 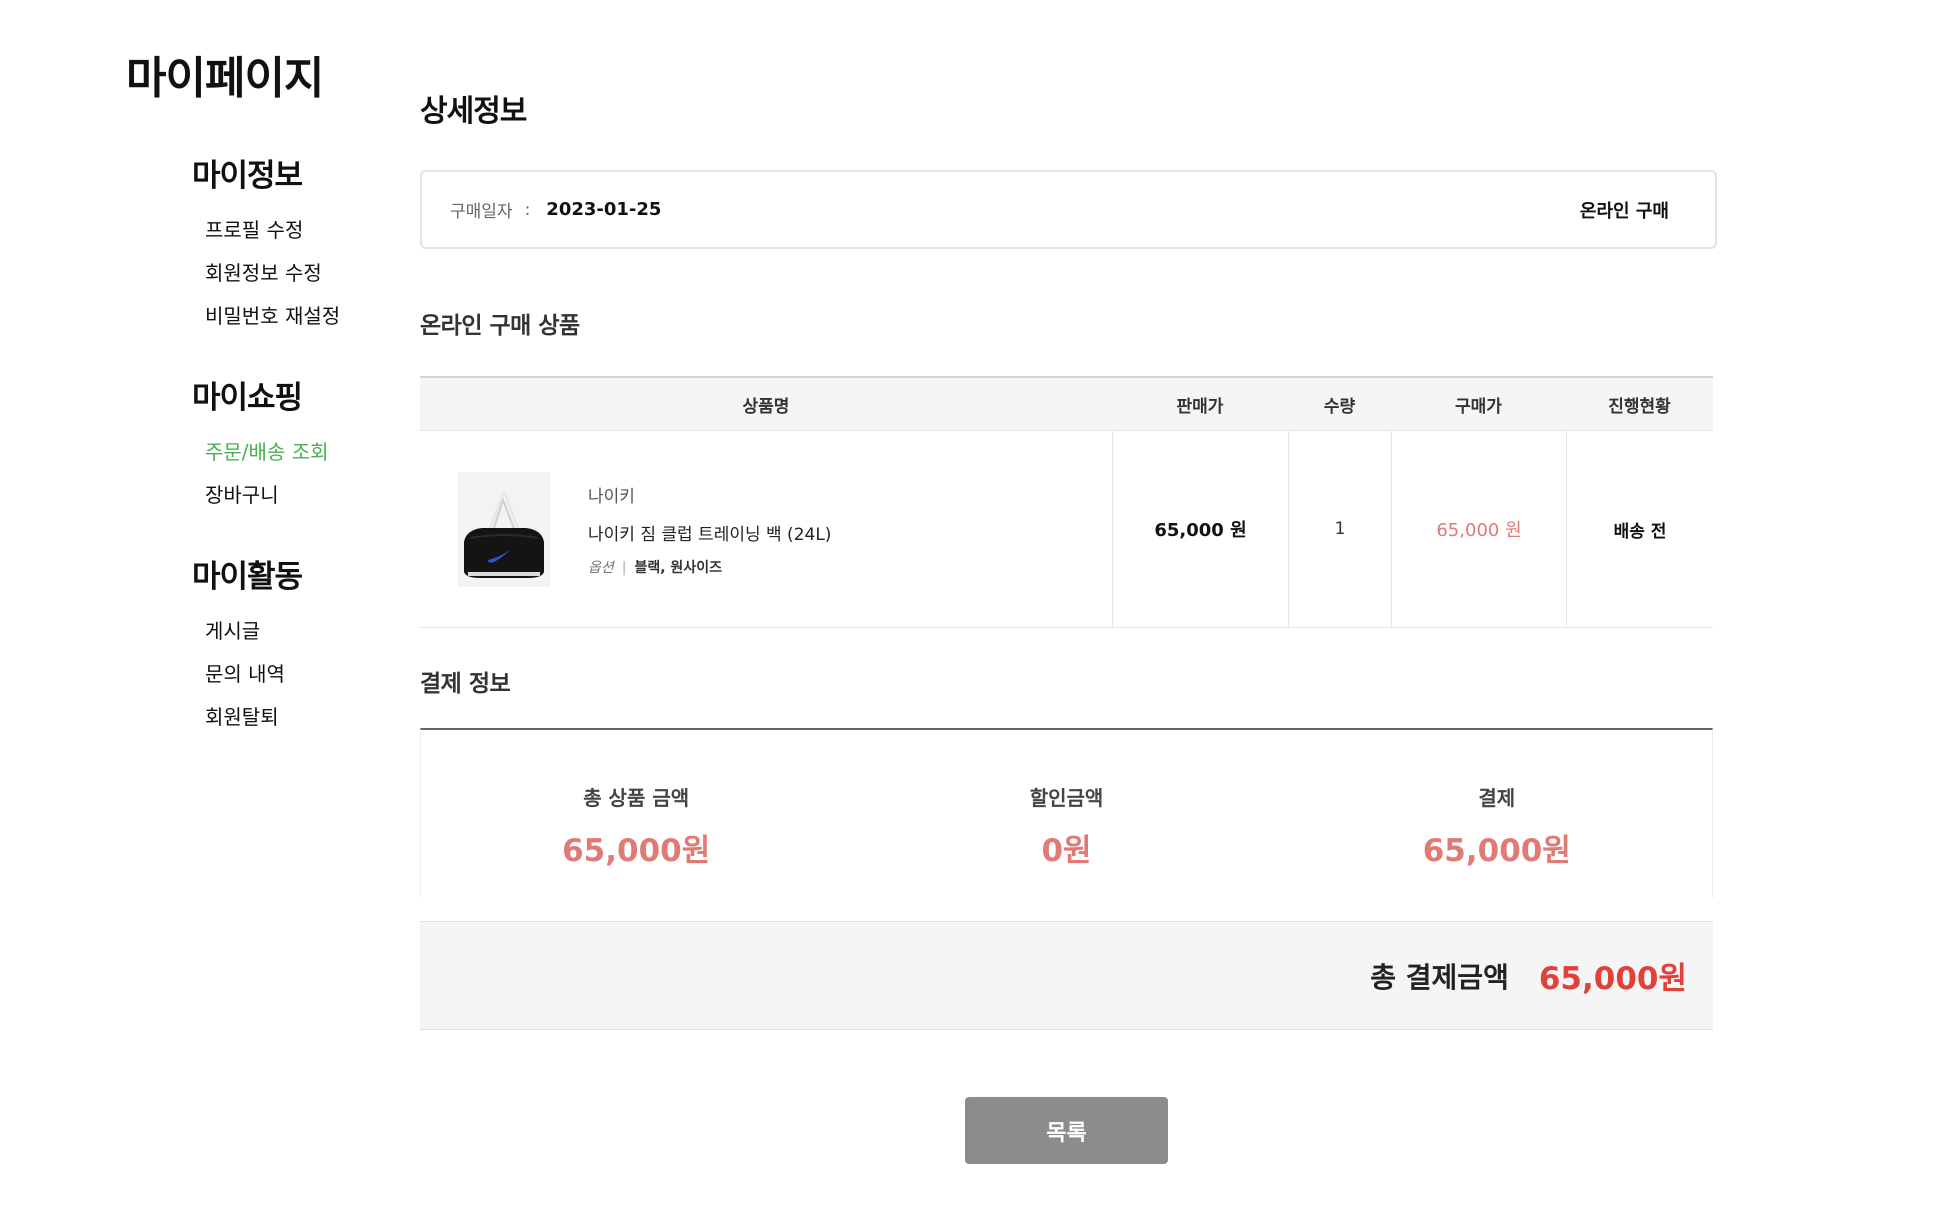 I want to click on product-info: 나이키 나이키 짐 클럽 트레이닝 백 (24L) 옵션 | 블랙, 원사이즈, so click(x=709, y=529).